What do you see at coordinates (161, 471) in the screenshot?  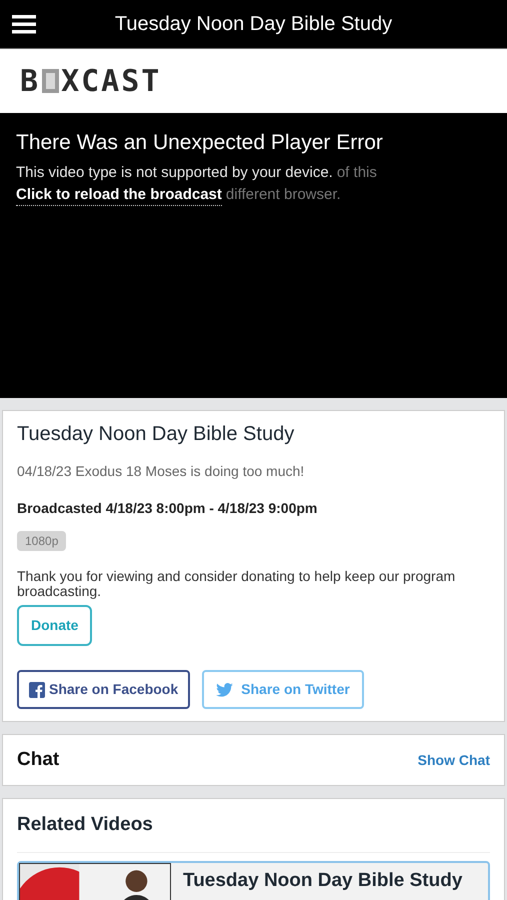 I see `video-description: 04/18/23 Exodus 18 Moses is doing too much!` at bounding box center [161, 471].